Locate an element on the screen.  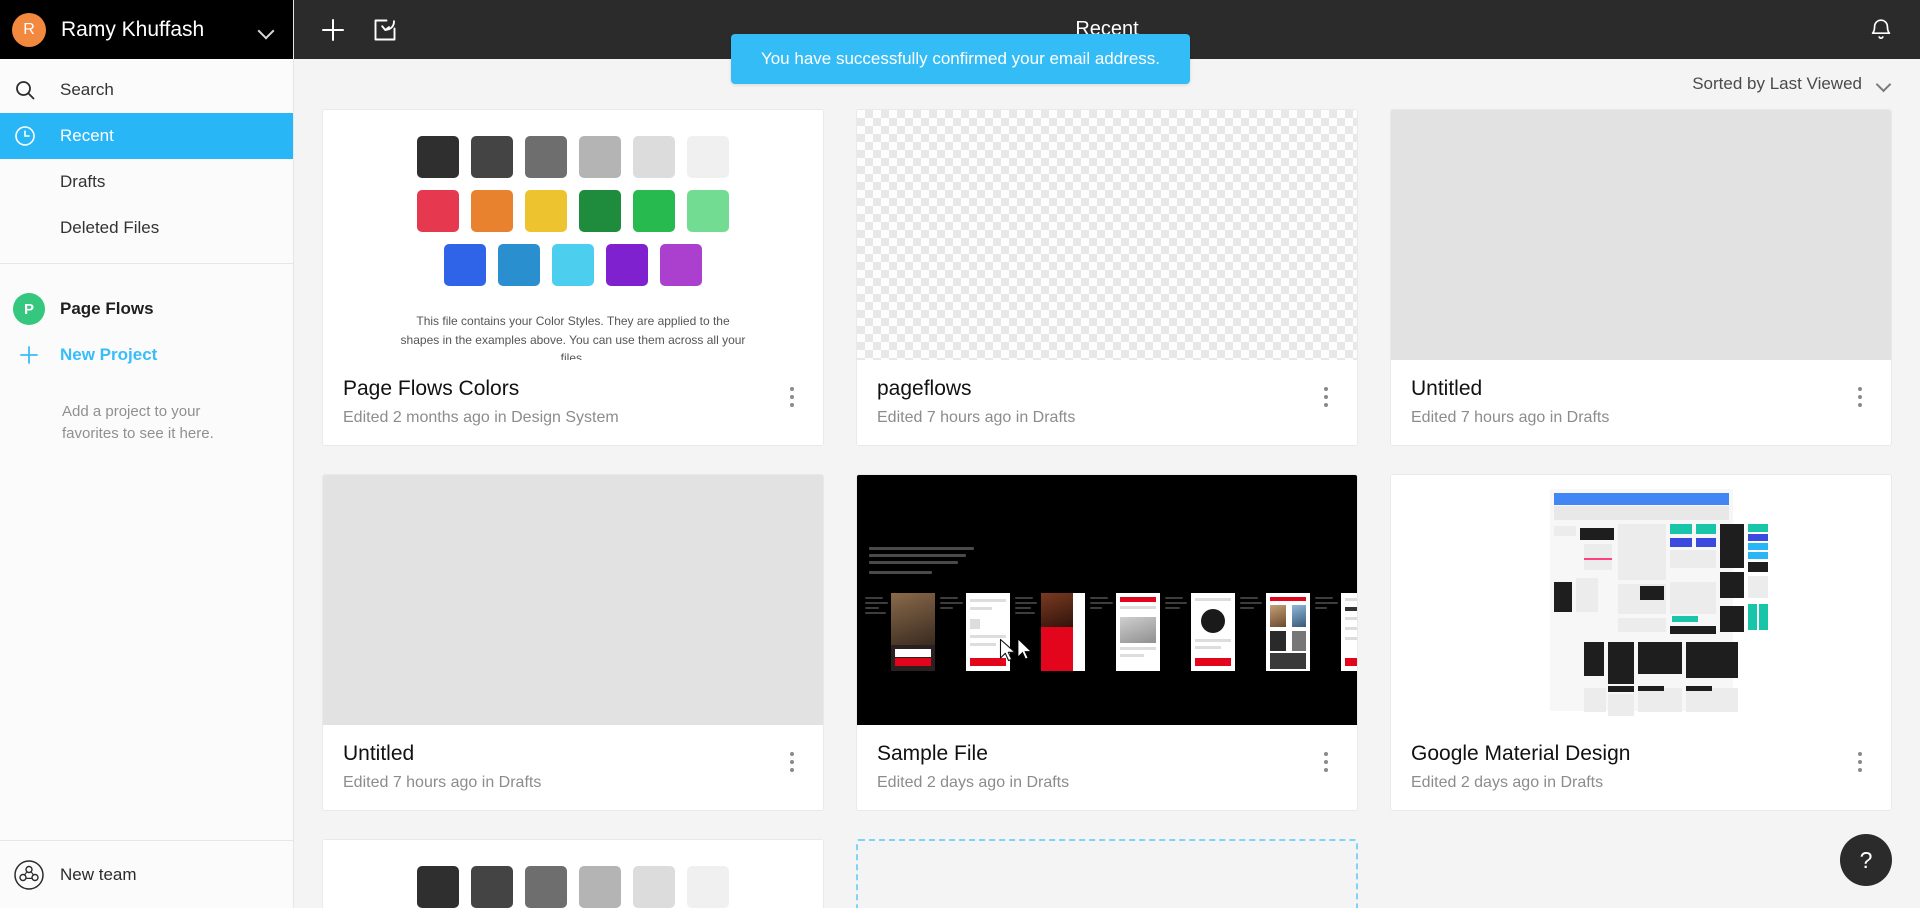
user-name: Ramy Khuffash is located at coordinates (133, 29).